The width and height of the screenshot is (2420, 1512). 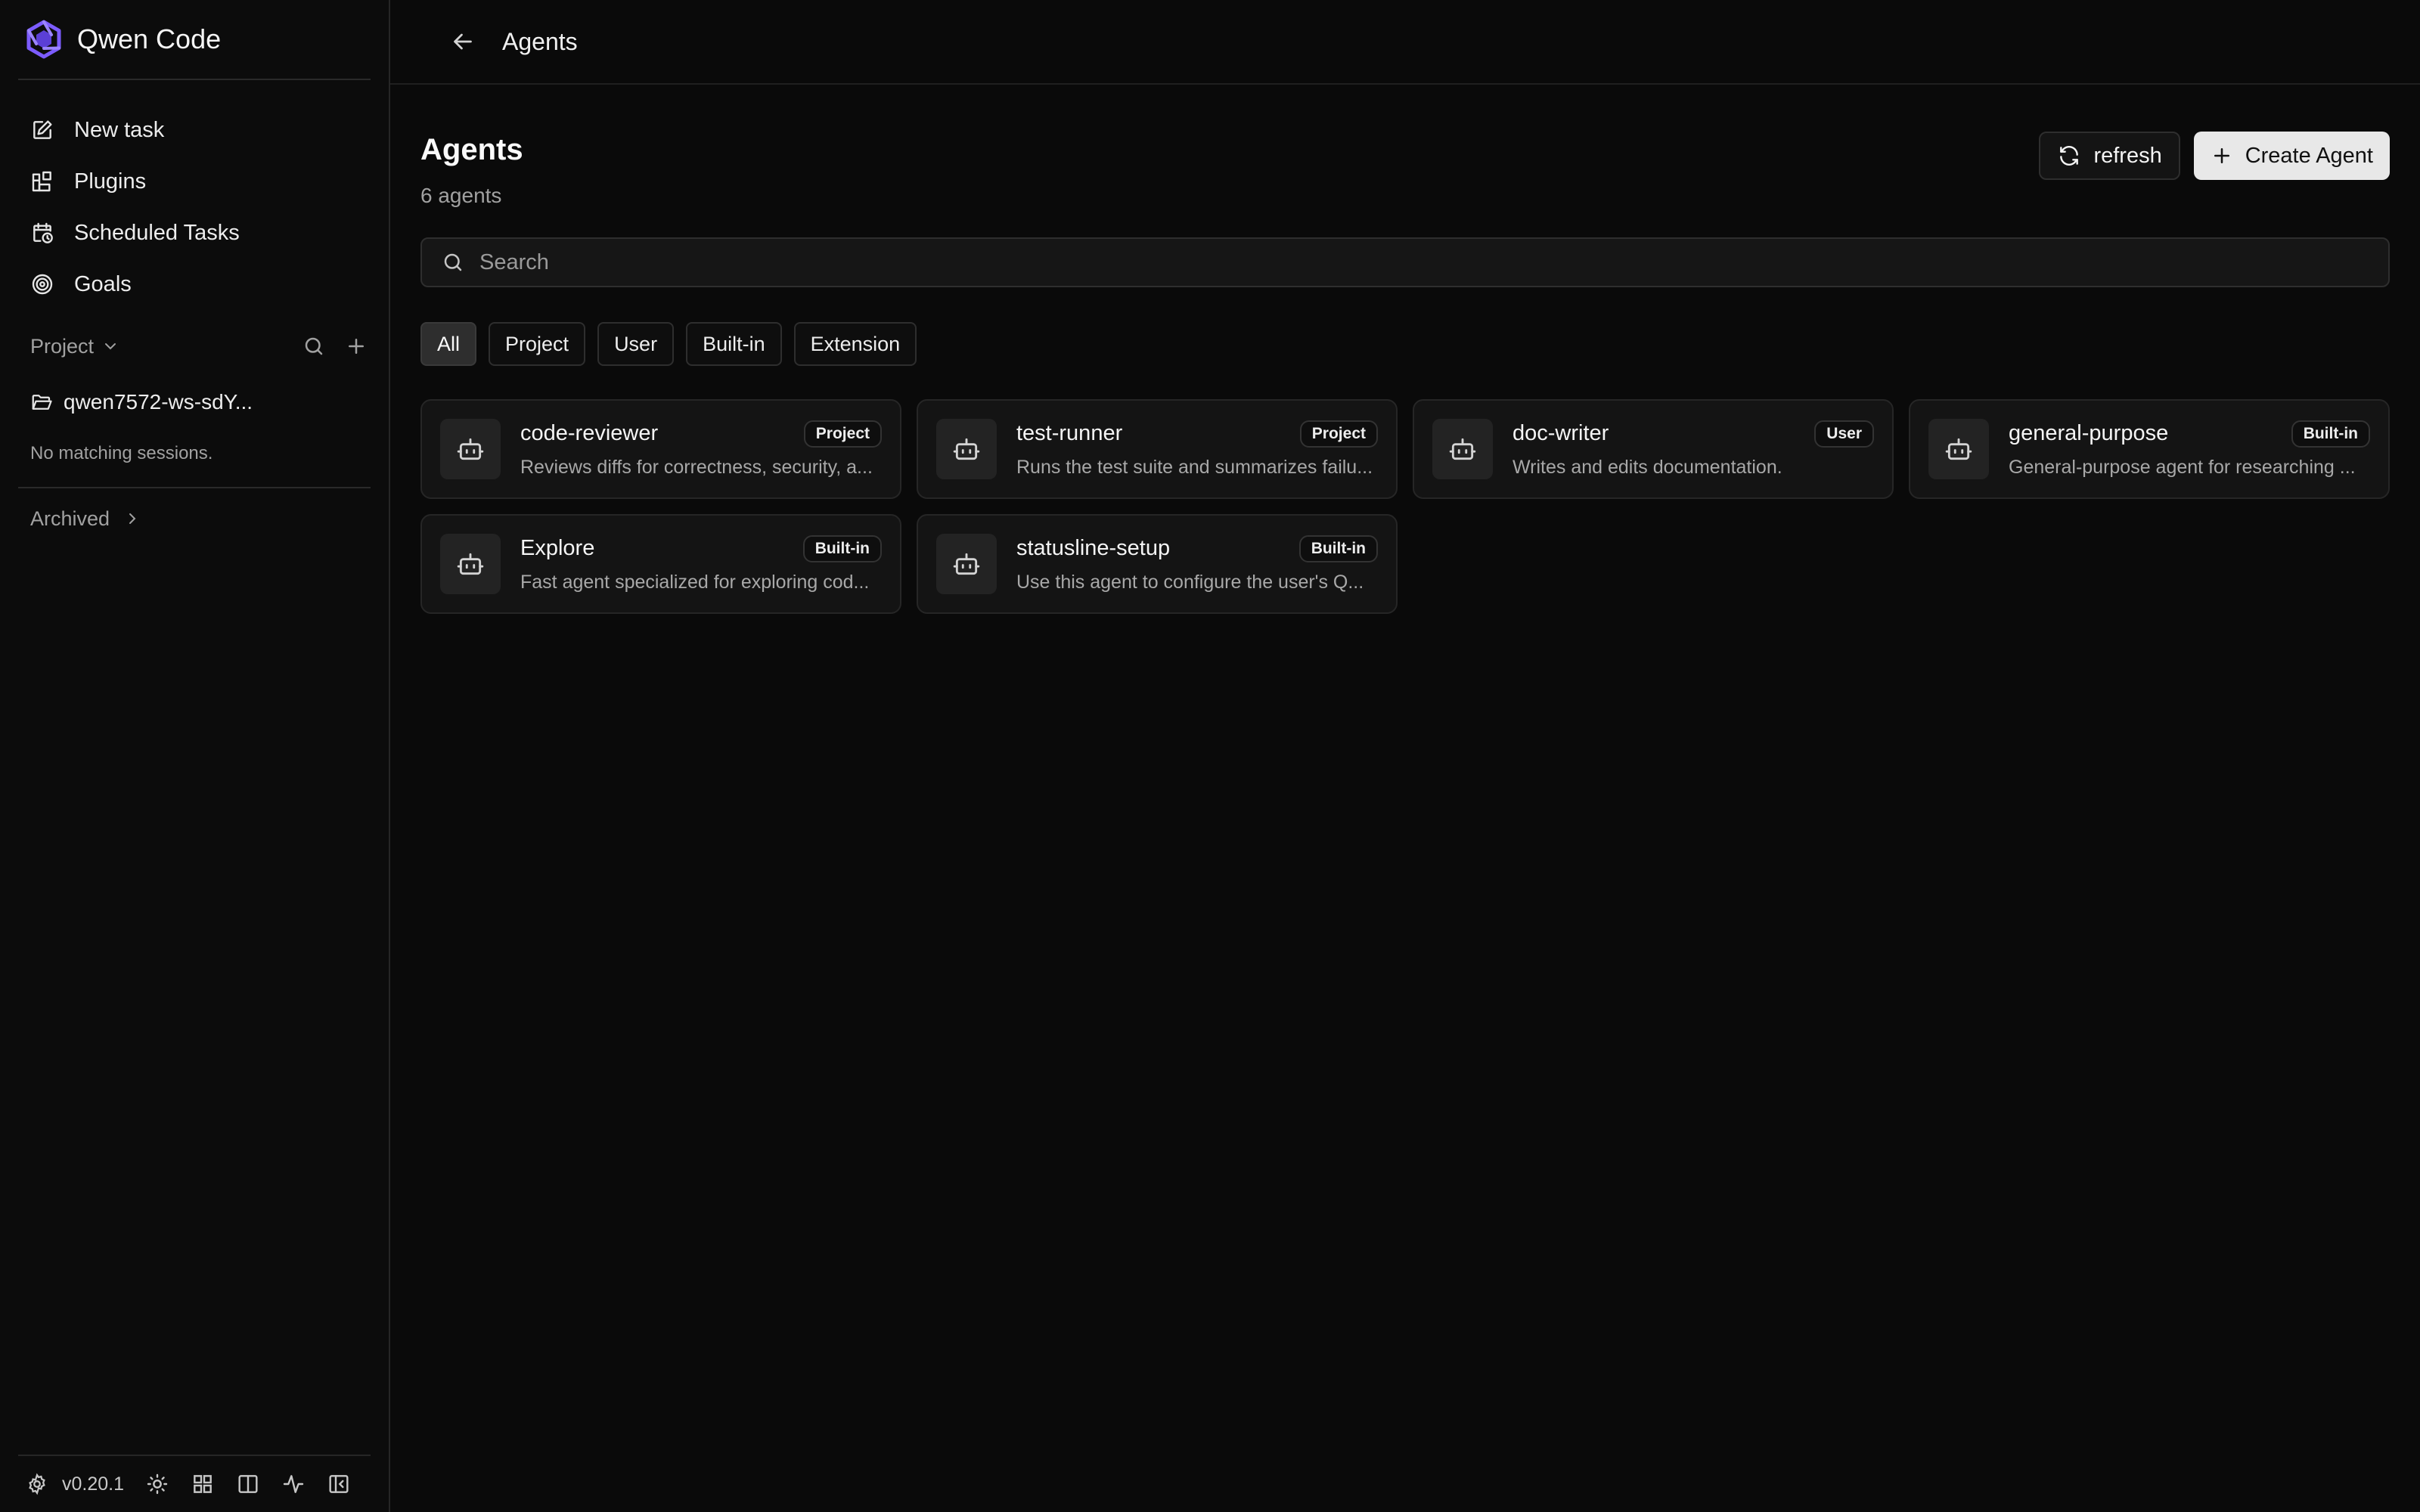 What do you see at coordinates (43, 232) in the screenshot?
I see `calendar-clock-icon` at bounding box center [43, 232].